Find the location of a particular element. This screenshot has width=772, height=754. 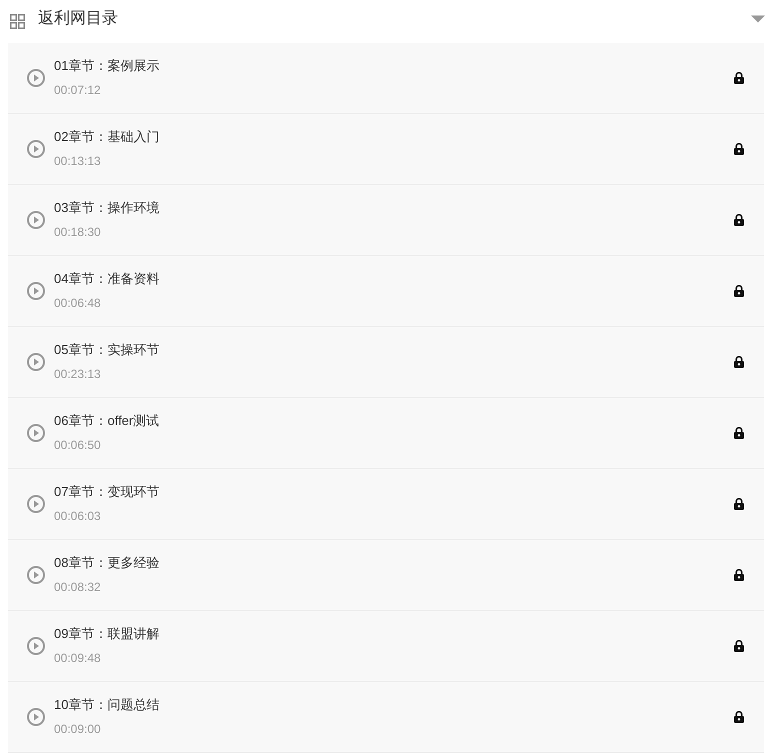

lesson-row: 09章节：联盟讲解 00:09:48 is located at coordinates (386, 646).